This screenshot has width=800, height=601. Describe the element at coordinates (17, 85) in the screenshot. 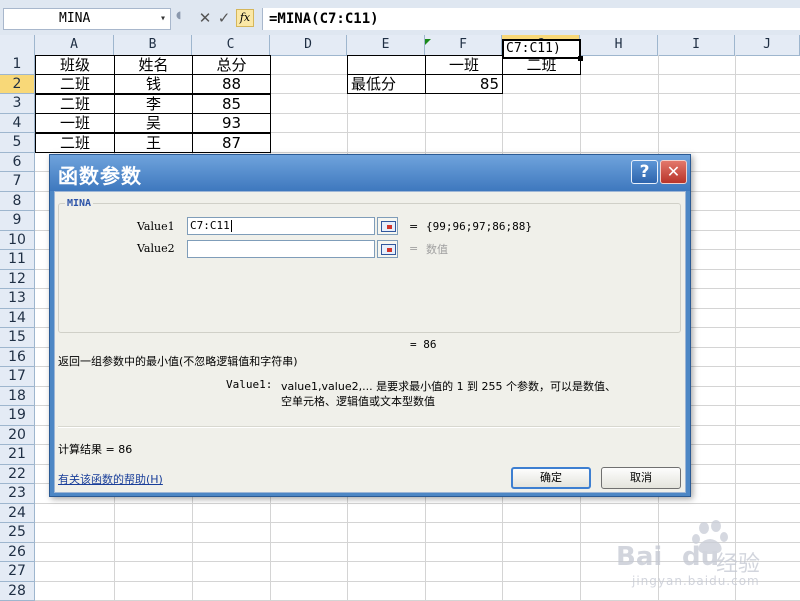

I see `row-header-2: 2` at that location.